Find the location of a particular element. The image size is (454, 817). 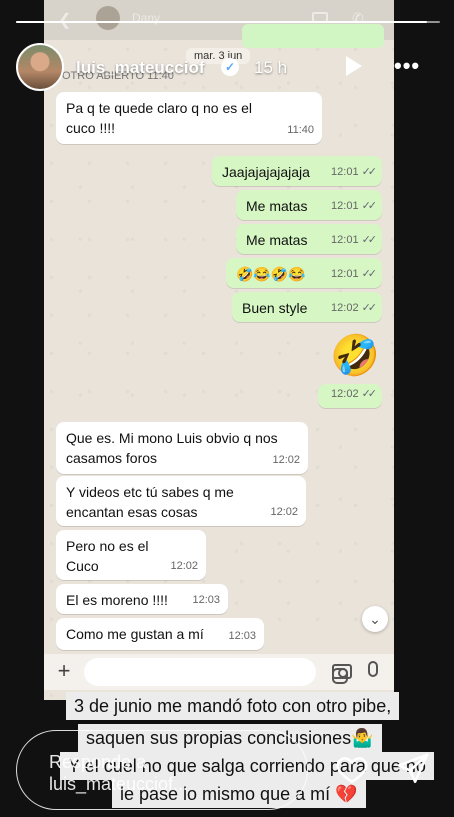

avatar is located at coordinates (40, 67).